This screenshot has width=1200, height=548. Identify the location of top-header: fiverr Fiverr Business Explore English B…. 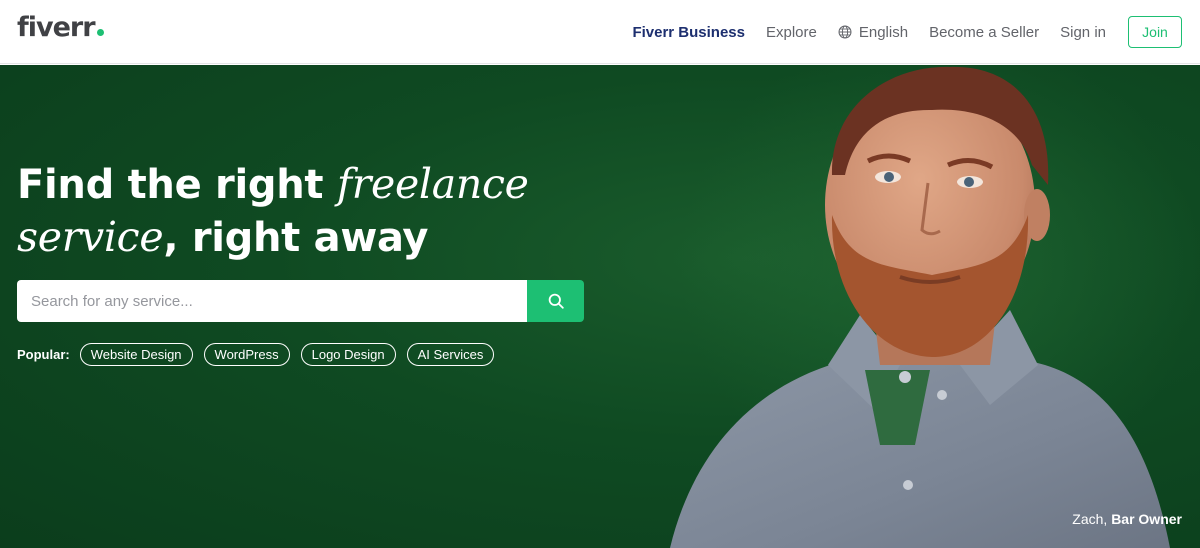
(600, 32).